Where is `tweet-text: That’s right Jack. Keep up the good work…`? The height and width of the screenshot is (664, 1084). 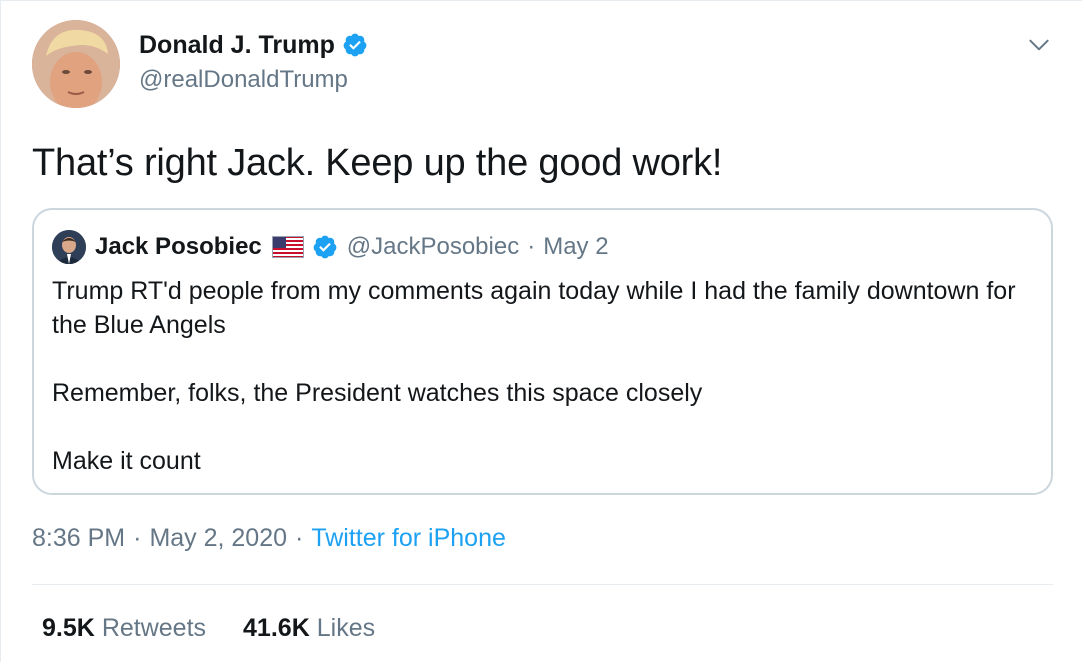
tweet-text: That’s right Jack. Keep up the good work… is located at coordinates (377, 163).